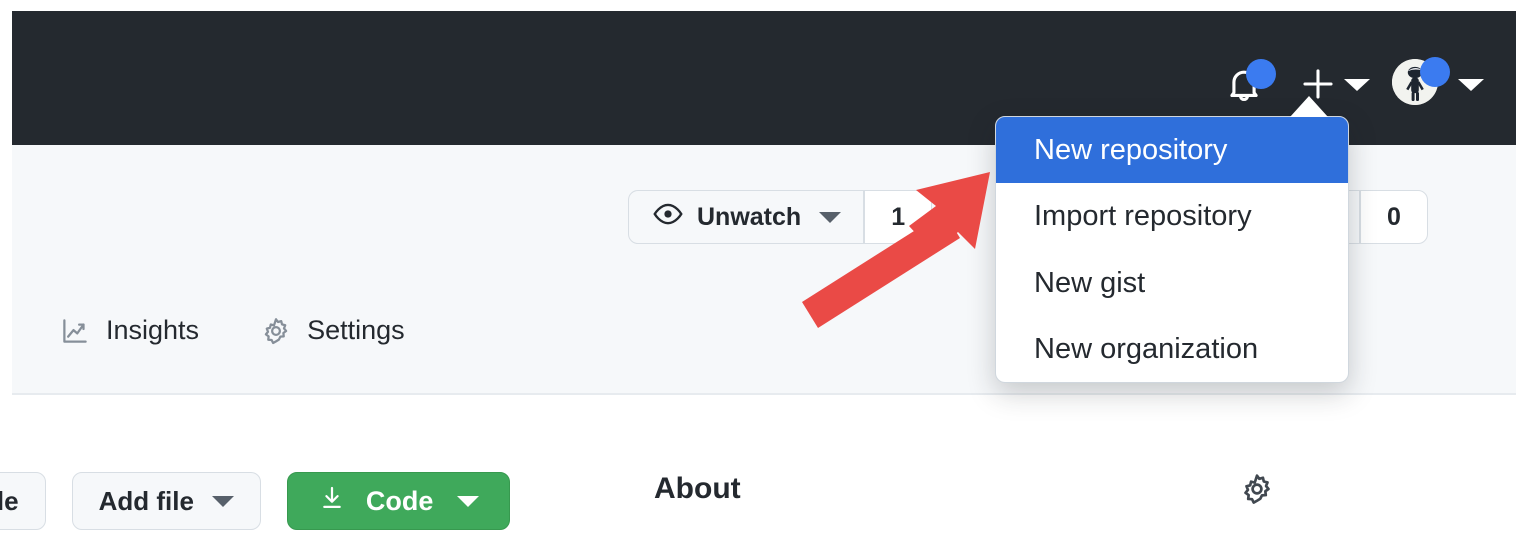  I want to click on go-to-file-label: file, so click(9, 500).